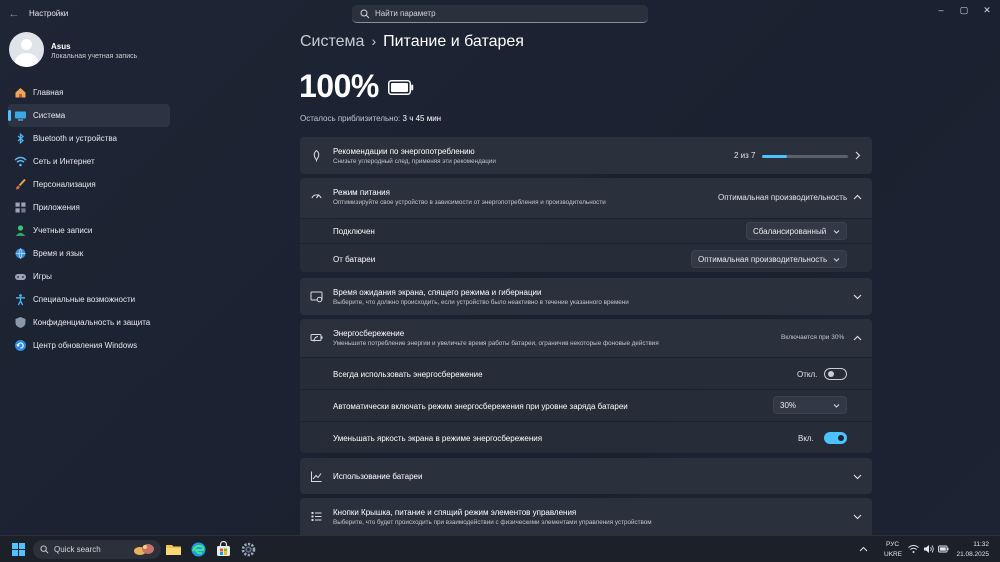  What do you see at coordinates (971, 554) in the screenshot?
I see `clock-date: 21.08.2025` at bounding box center [971, 554].